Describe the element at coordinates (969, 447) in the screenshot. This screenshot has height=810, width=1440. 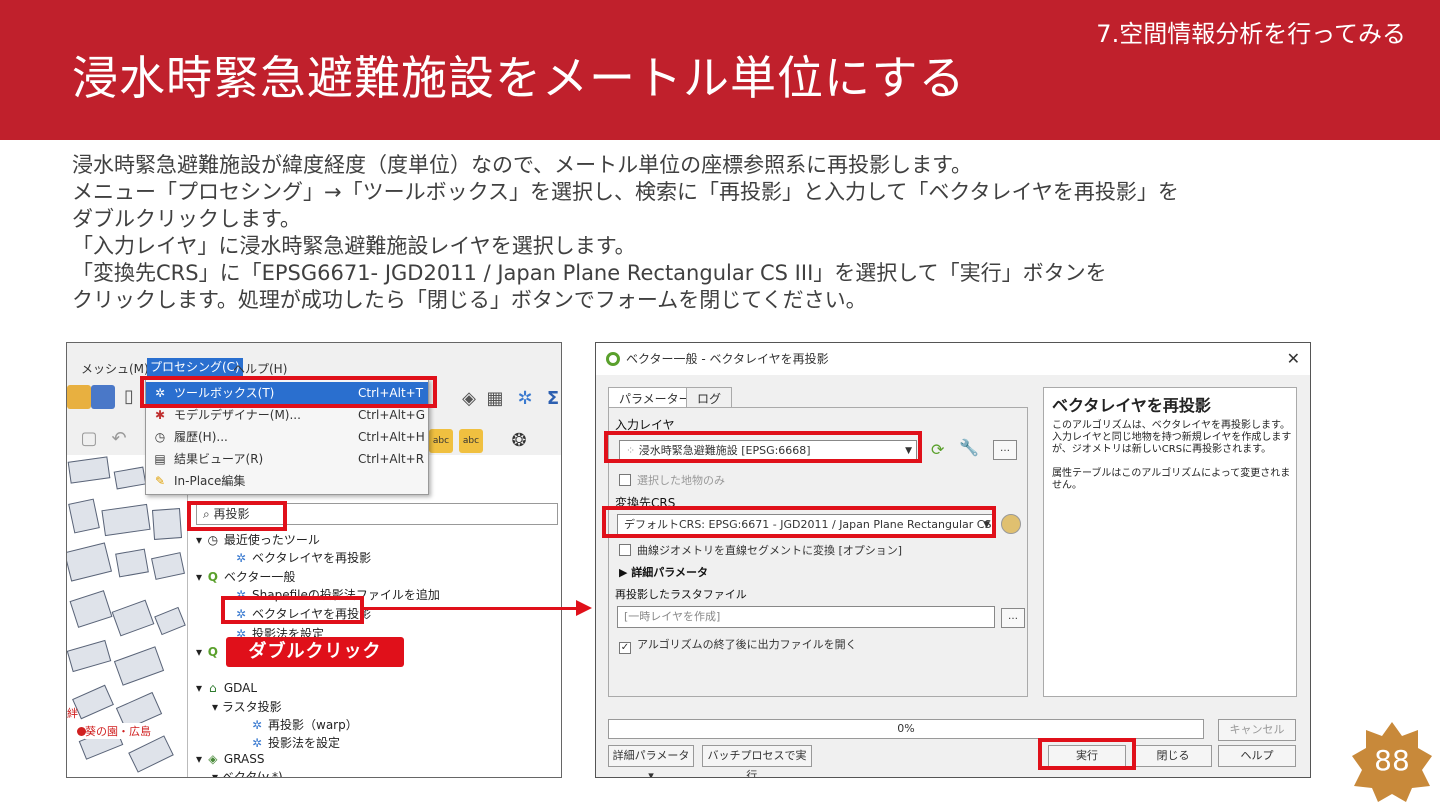
I see `wrench-icon: 🔧` at that location.